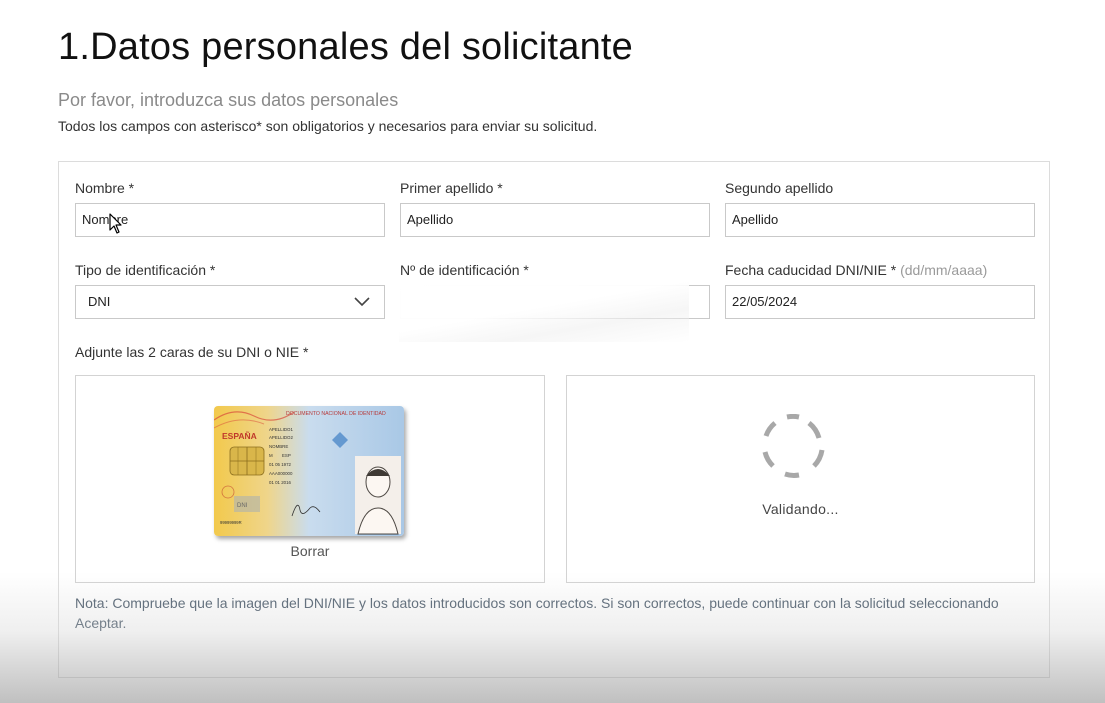 The image size is (1105, 703). What do you see at coordinates (281, 437) in the screenshot?
I see `card-surname2: APELLIDO2` at bounding box center [281, 437].